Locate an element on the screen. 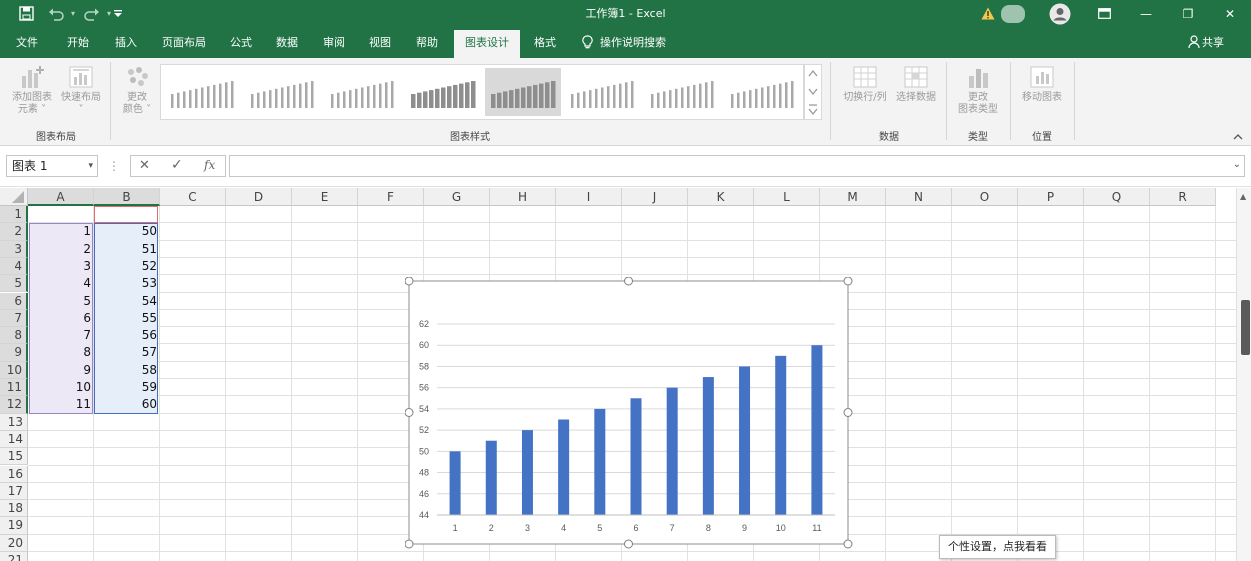  row-header: 4 is located at coordinates (14, 266).